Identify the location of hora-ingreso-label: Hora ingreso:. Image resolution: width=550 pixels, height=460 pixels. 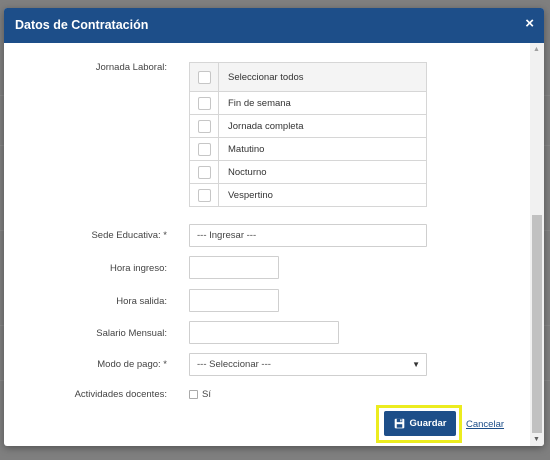
(138, 268).